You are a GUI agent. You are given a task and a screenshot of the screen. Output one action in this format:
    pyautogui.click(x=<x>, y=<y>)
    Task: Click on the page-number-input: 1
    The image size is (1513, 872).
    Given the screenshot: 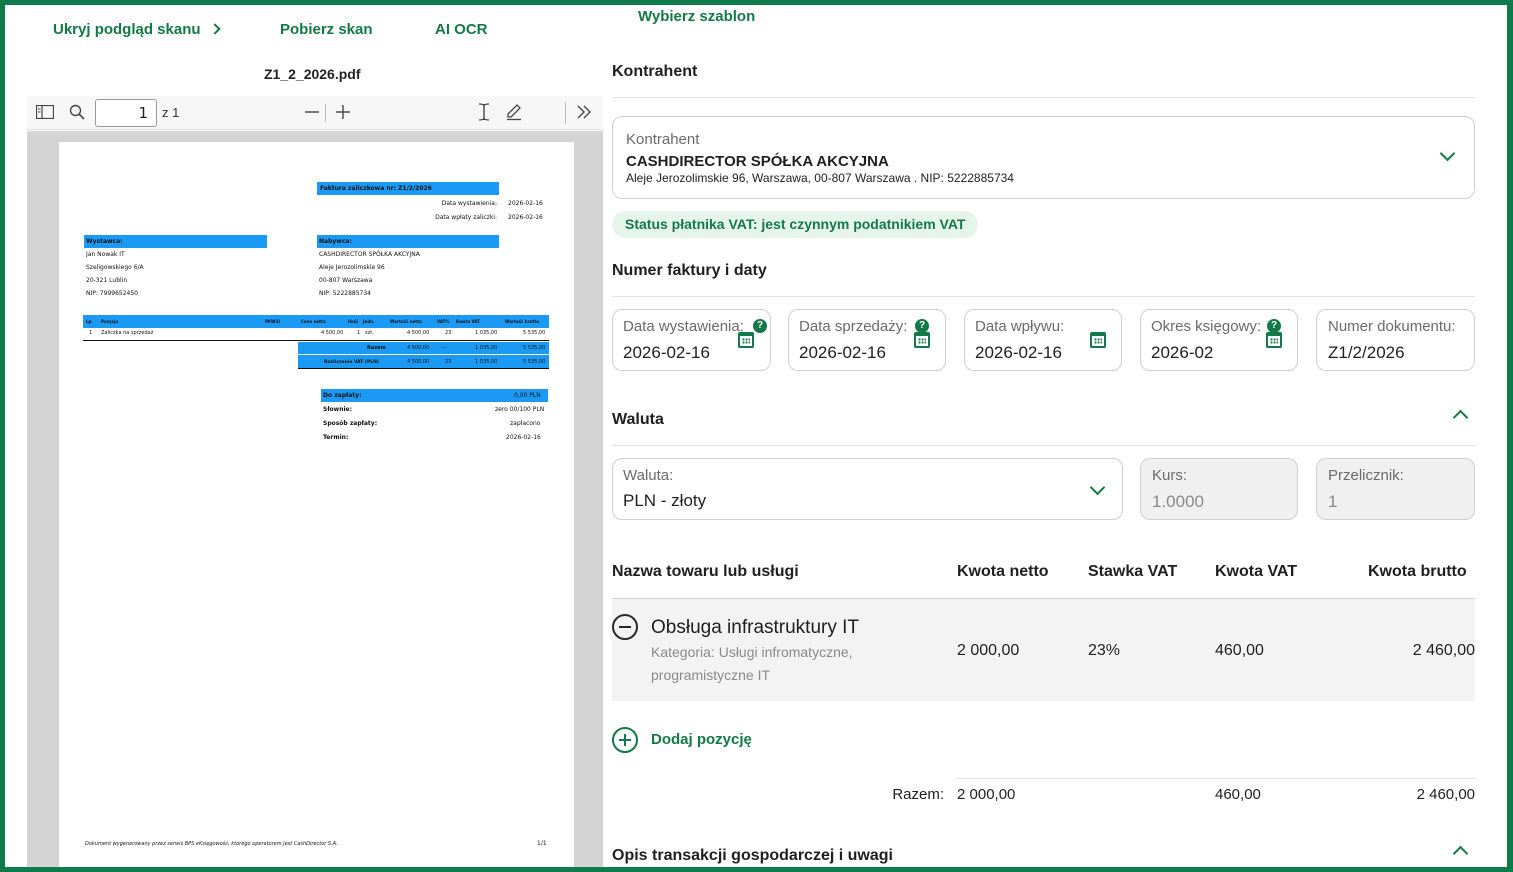 What is the action you would take?
    pyautogui.click(x=126, y=113)
    